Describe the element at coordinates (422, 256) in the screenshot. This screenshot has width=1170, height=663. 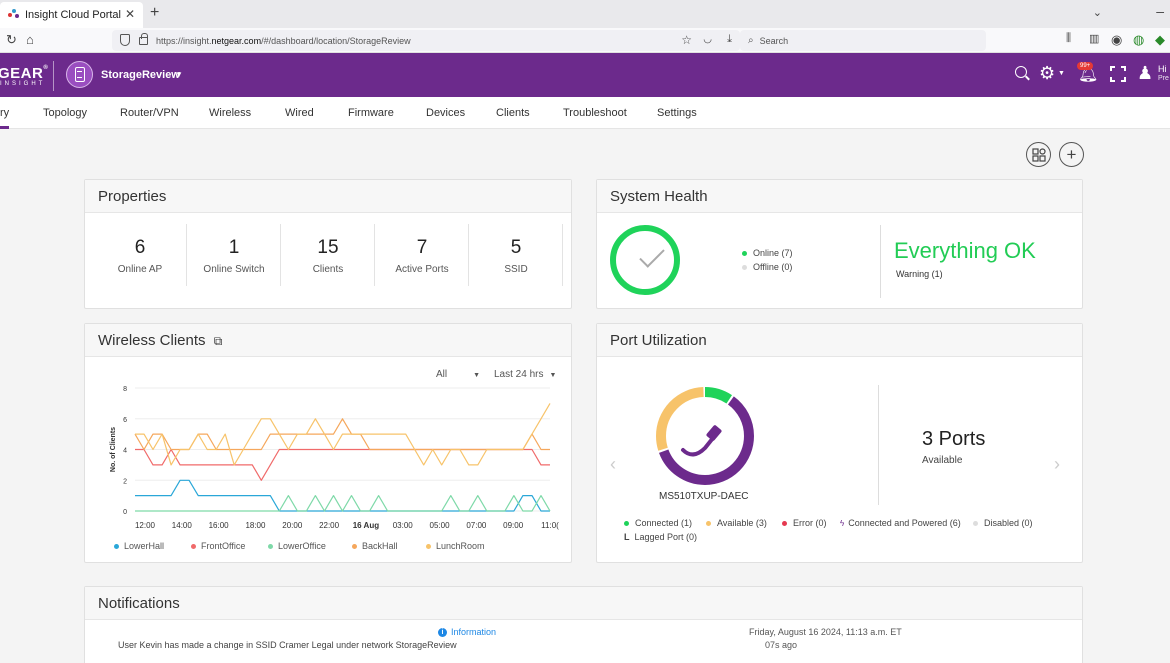
I see `property-active-ports: 7 Active Ports` at that location.